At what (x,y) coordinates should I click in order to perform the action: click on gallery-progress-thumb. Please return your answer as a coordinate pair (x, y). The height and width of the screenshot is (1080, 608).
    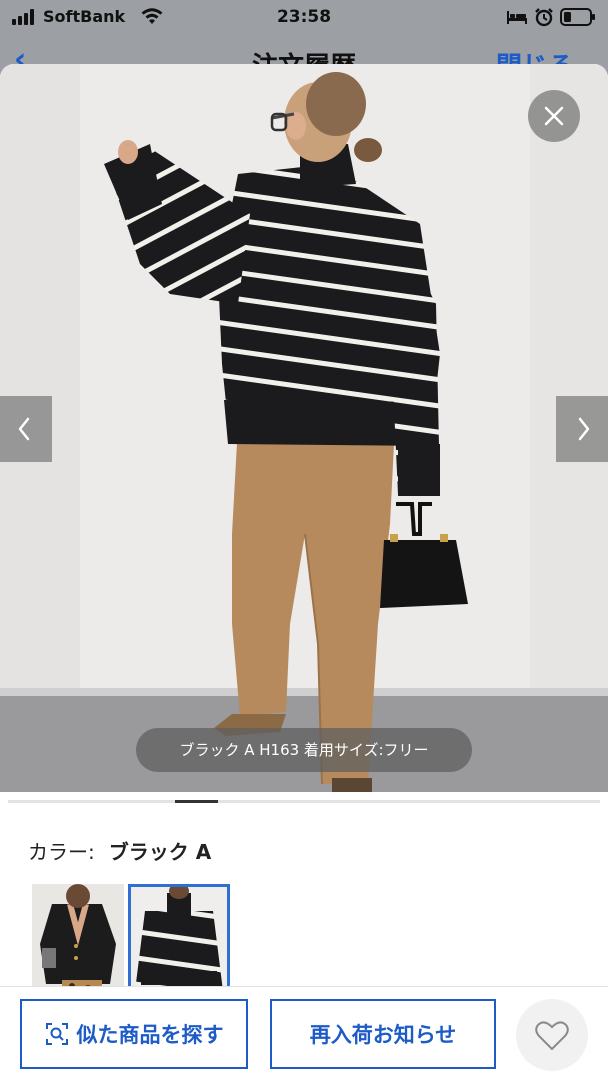
    Looking at the image, I should click on (196, 801).